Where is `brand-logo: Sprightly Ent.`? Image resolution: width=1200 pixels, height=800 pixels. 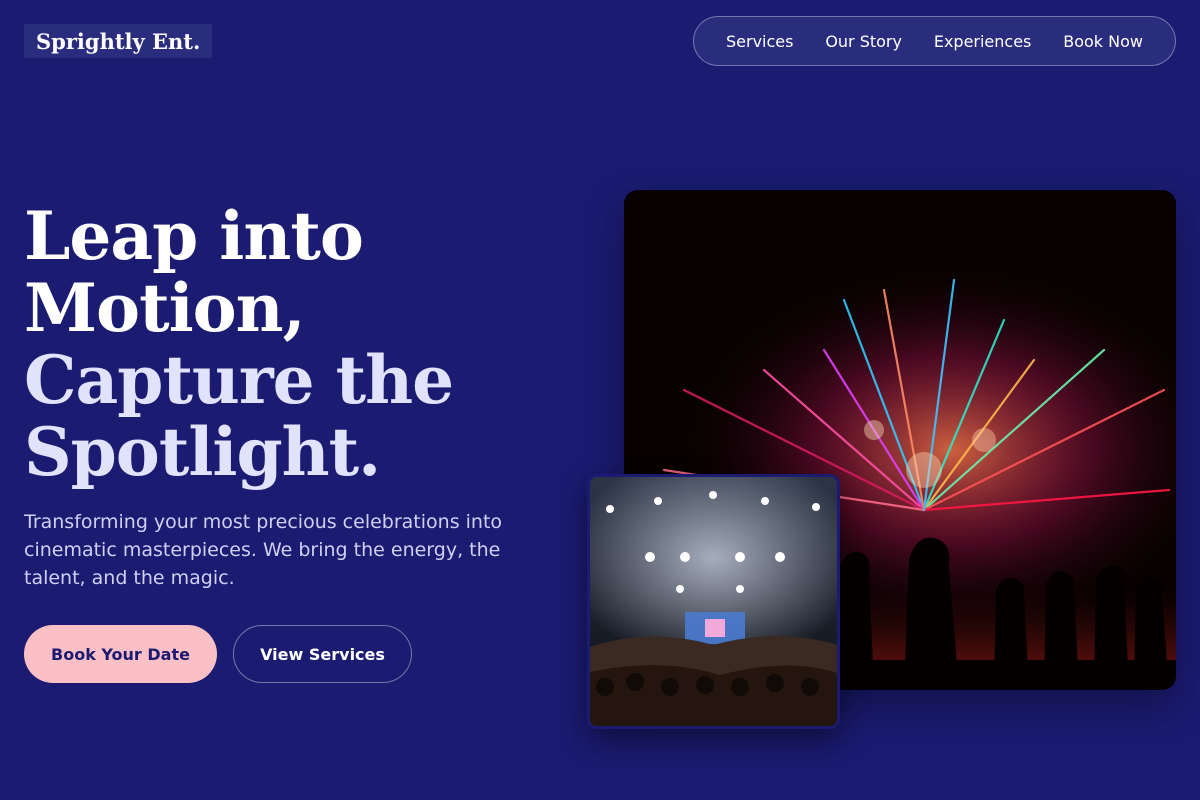 brand-logo: Sprightly Ent. is located at coordinates (118, 41).